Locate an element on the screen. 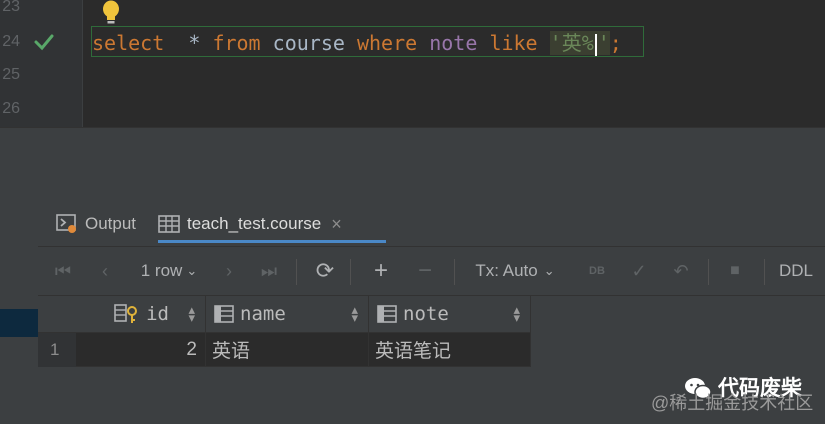 The image size is (825, 424). table-icon is located at coordinates (169, 224).